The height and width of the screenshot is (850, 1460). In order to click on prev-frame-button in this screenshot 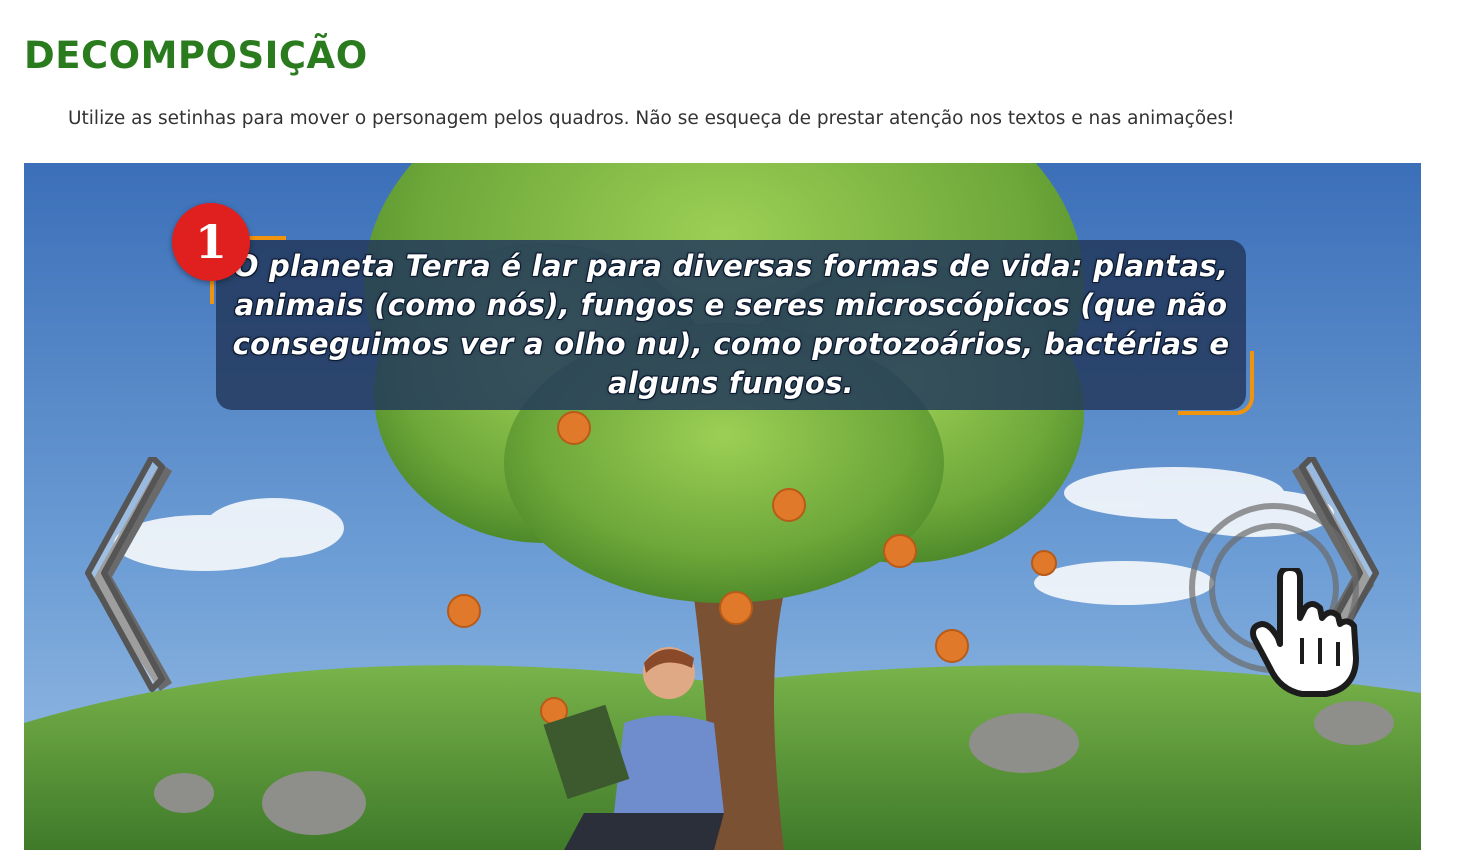, I will do `click(113, 577)`.